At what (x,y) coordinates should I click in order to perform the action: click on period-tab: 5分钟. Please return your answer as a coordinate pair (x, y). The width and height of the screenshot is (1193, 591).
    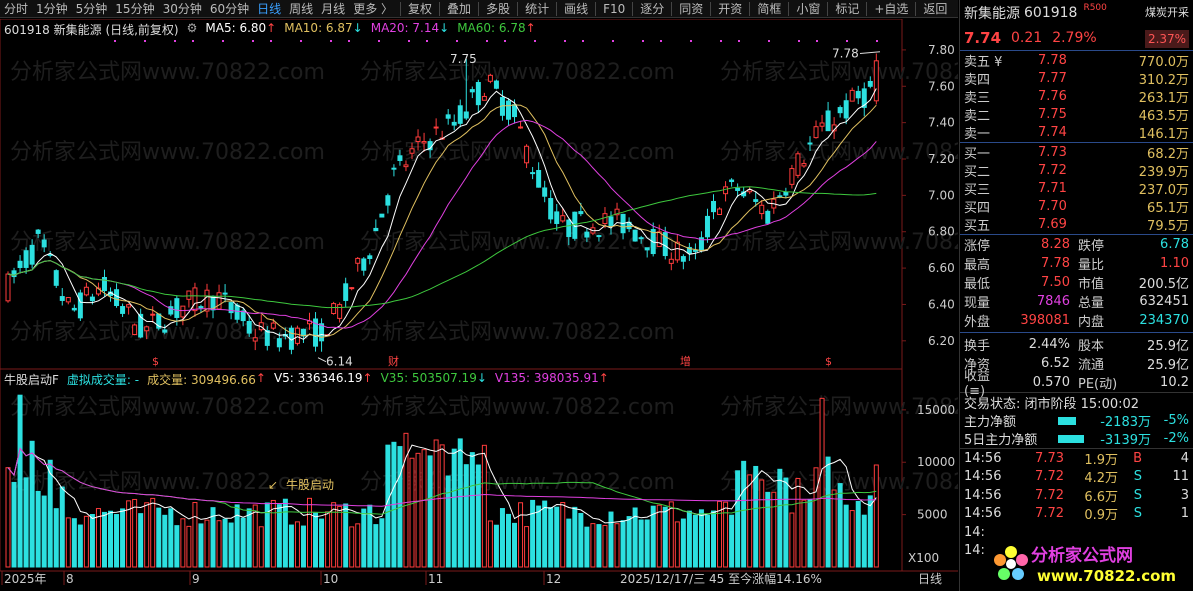
    Looking at the image, I should click on (92, 9).